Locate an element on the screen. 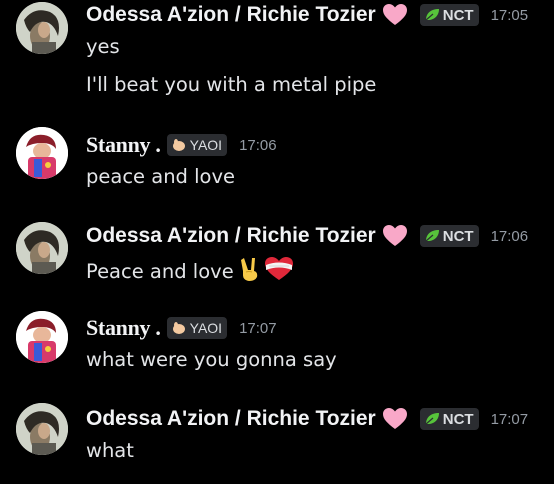  message-header: Odessa A'zion / Richie Tozier NCT 17:07 is located at coordinates (307, 419).